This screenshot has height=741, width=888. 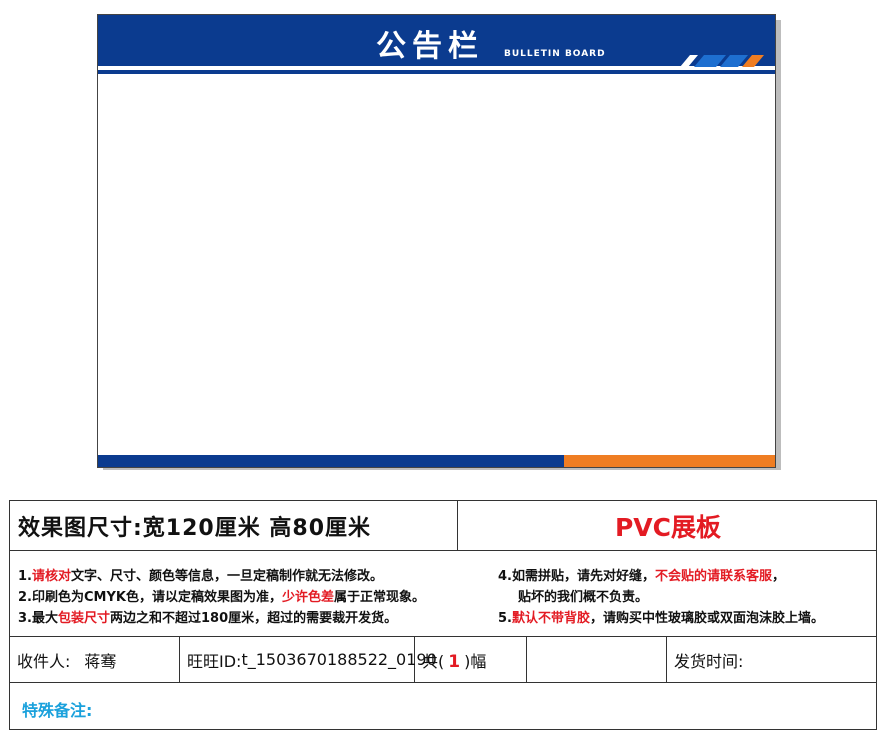 What do you see at coordinates (227, 576) in the screenshot?
I see `note-1-rest: 文字、尺寸、颜色等信息，一旦定稿制作就无法修改。` at bounding box center [227, 576].